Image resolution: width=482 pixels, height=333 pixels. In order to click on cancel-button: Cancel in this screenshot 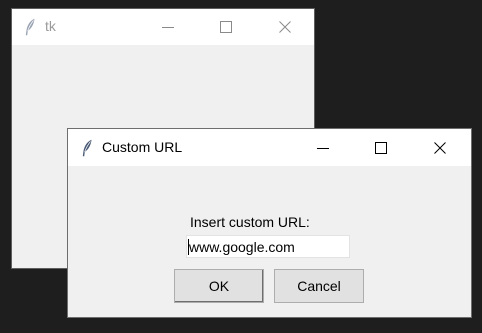, I will do `click(319, 286)`.